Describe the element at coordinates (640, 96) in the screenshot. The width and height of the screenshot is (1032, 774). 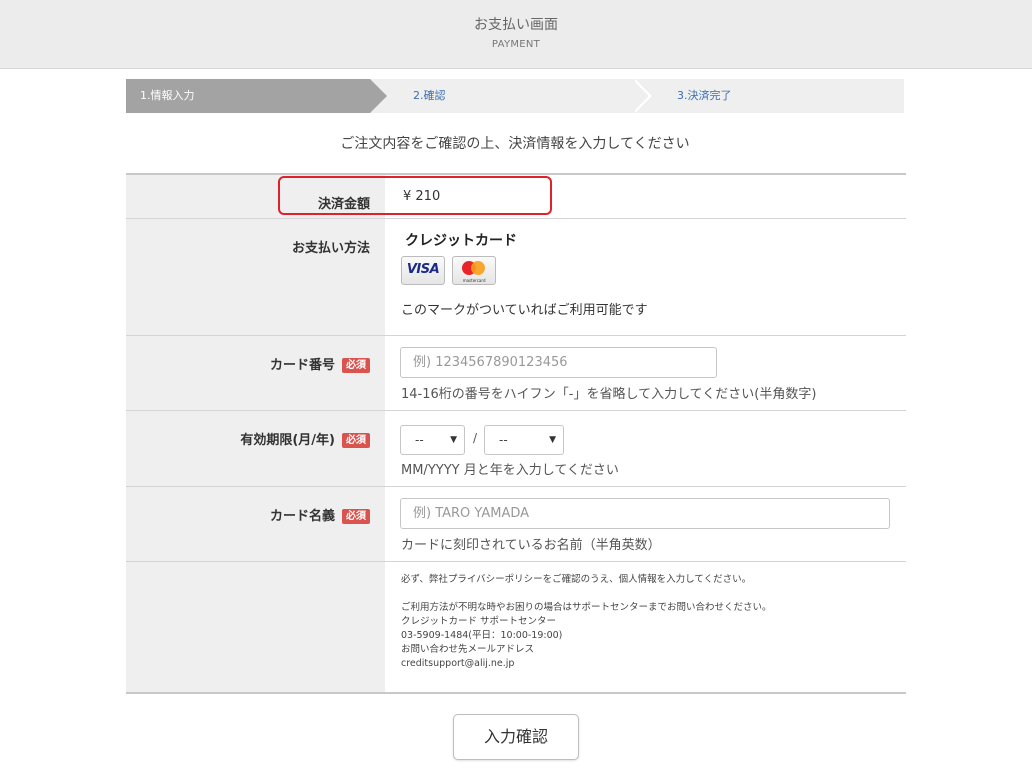
I see `step-separator-inner` at that location.